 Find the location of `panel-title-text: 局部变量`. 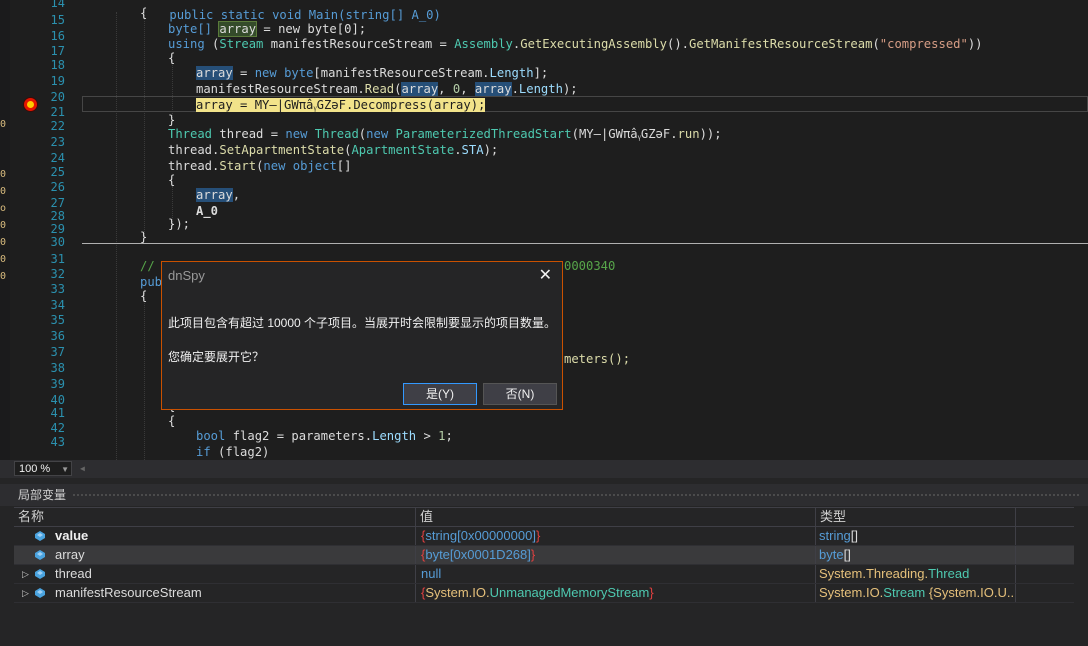

panel-title-text: 局部变量 is located at coordinates (42, 495).